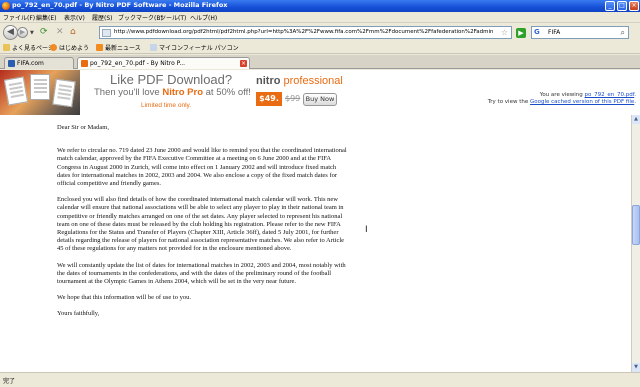  What do you see at coordinates (243, 63) in the screenshot?
I see `close-tab-icon: ×` at bounding box center [243, 63].